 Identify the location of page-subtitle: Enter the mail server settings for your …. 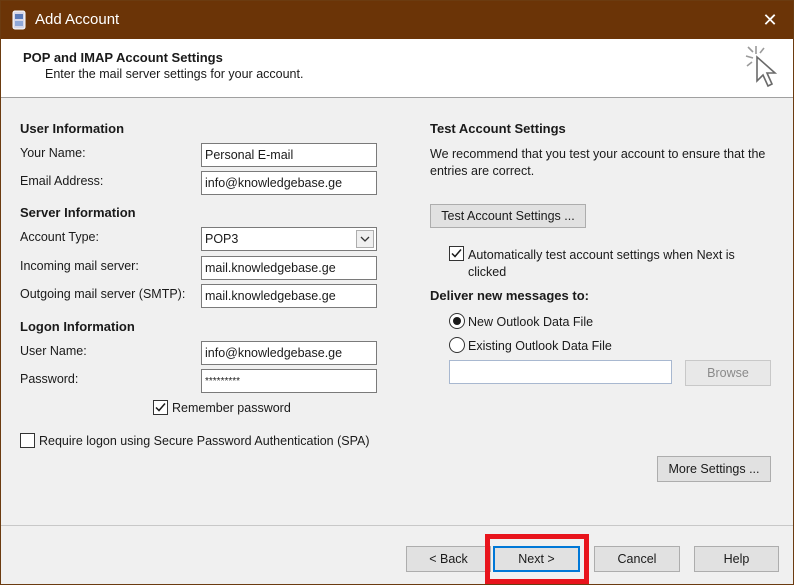
(174, 74).